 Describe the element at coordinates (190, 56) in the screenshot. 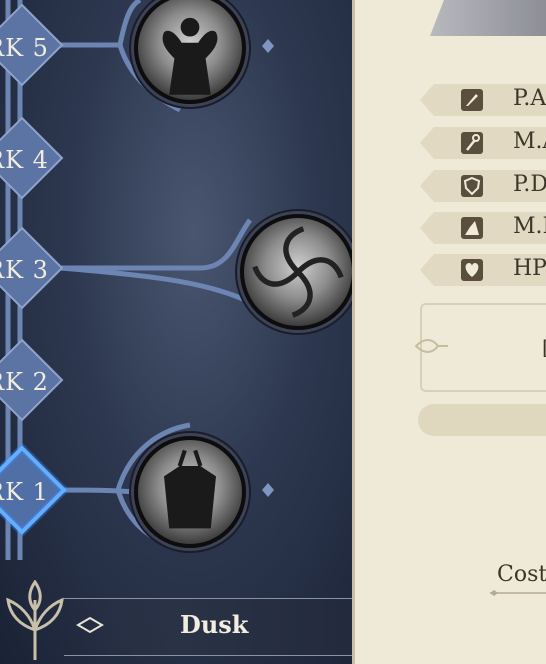

I see `muscle-pose-icon` at that location.